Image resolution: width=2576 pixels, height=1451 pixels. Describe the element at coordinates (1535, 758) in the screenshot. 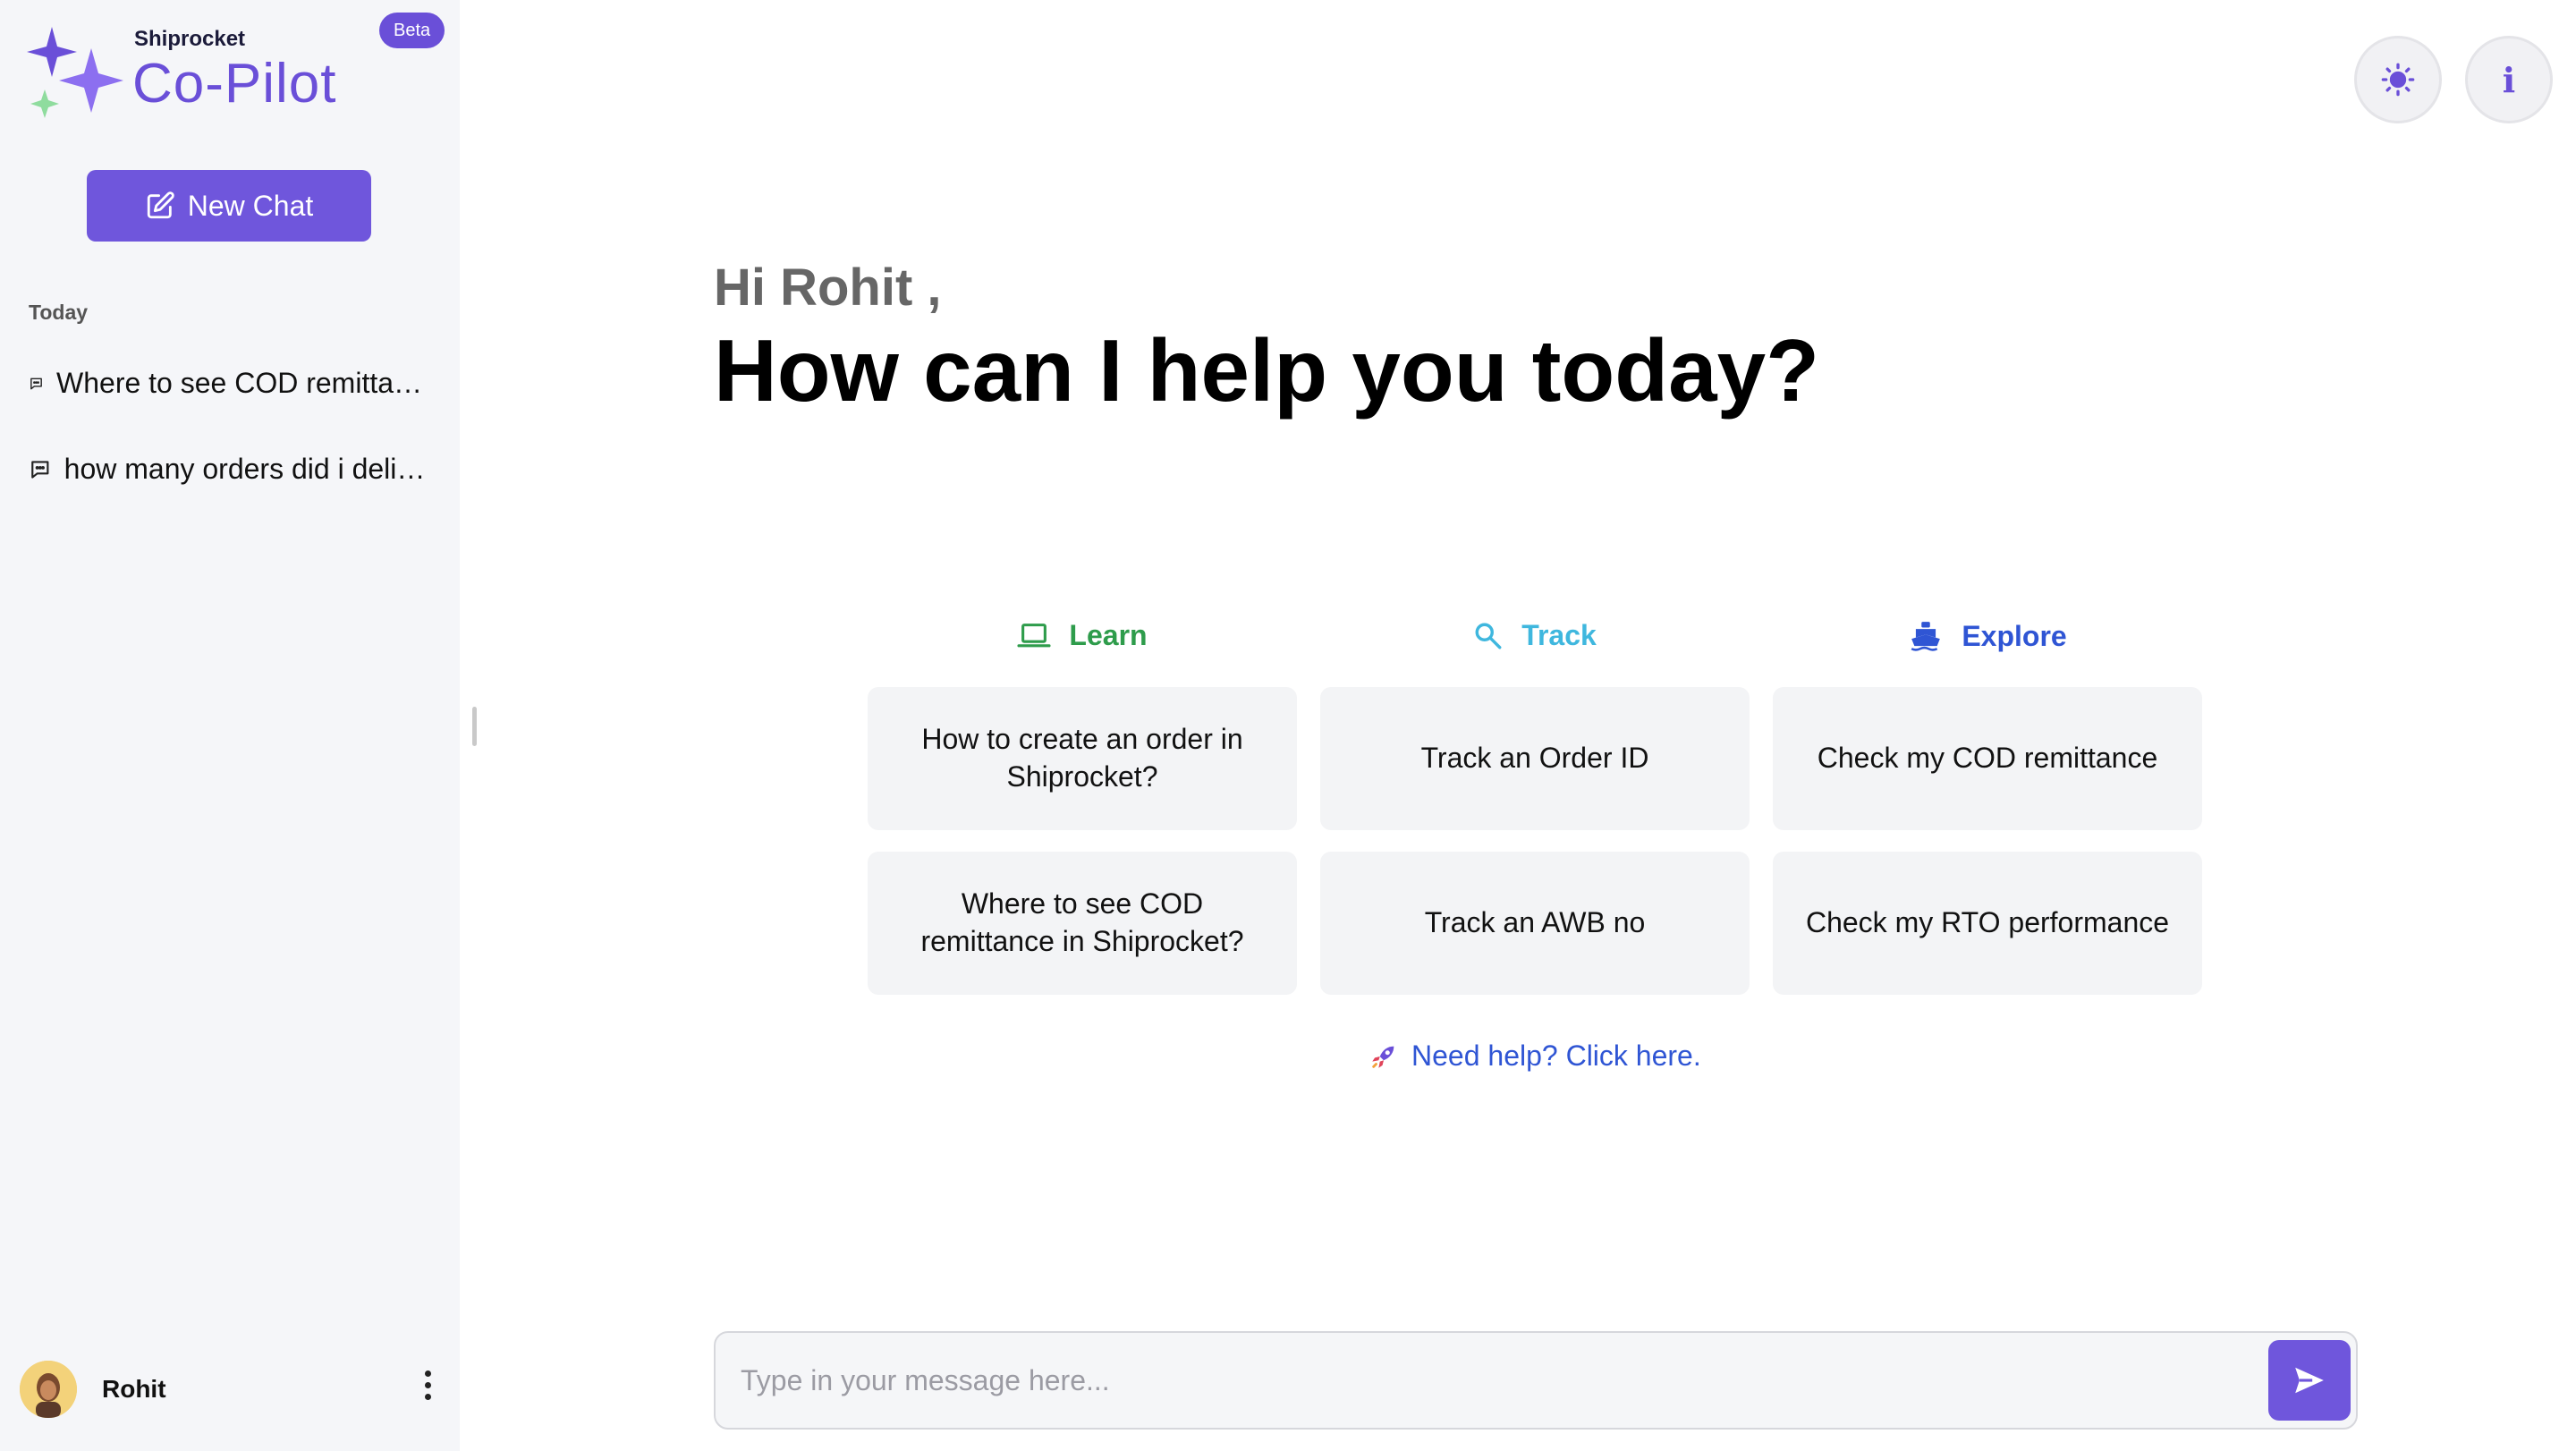

I see `suggestion-card: Track an Order ID` at that location.